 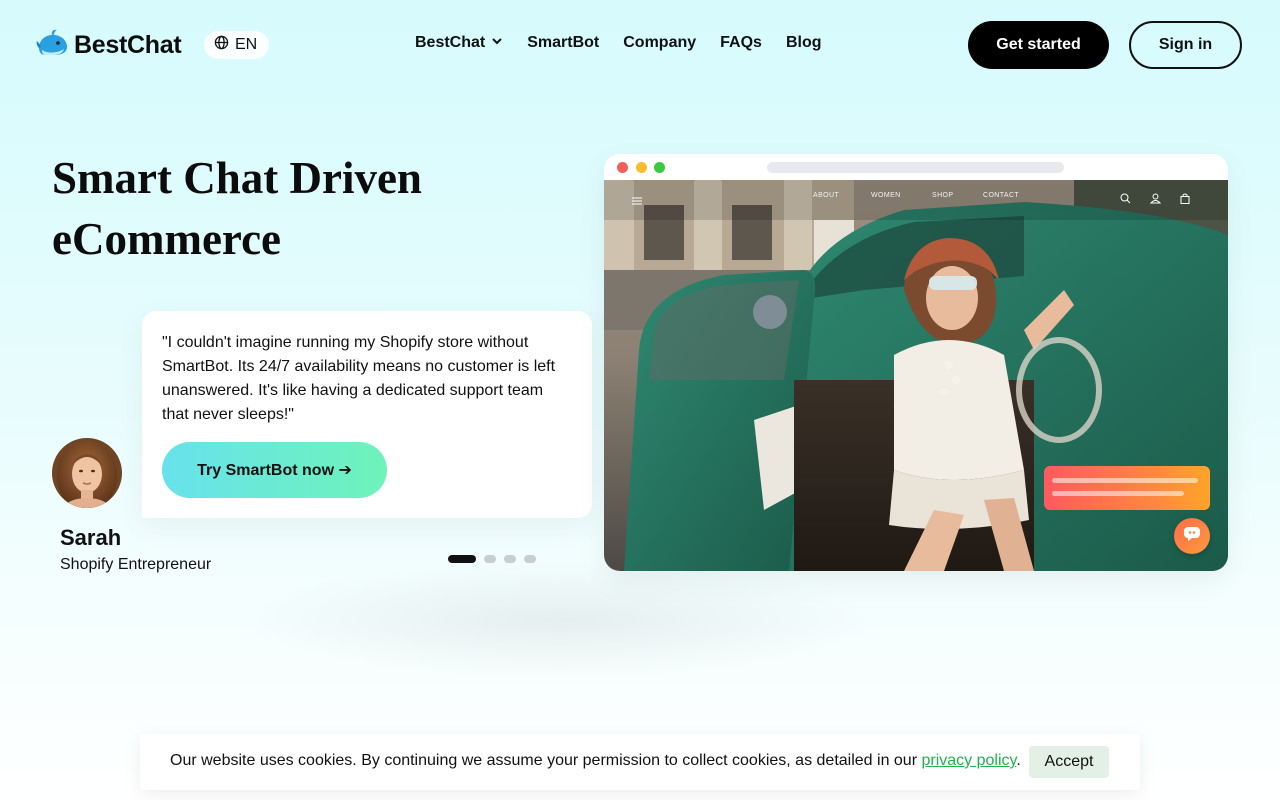 What do you see at coordinates (1069, 762) in the screenshot?
I see `accept-cookies-button: Accept` at bounding box center [1069, 762].